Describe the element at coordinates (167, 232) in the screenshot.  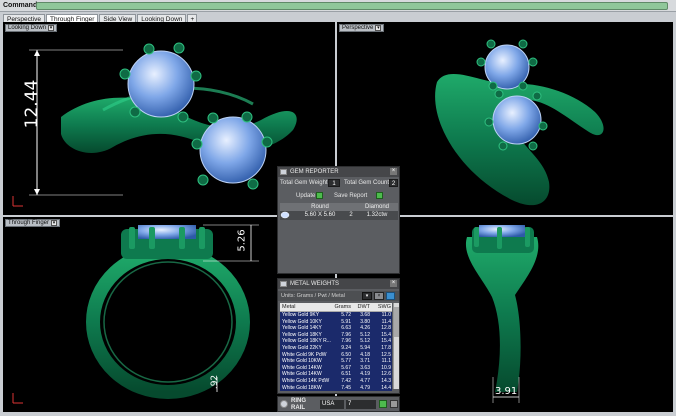
I see `gem-side` at that location.